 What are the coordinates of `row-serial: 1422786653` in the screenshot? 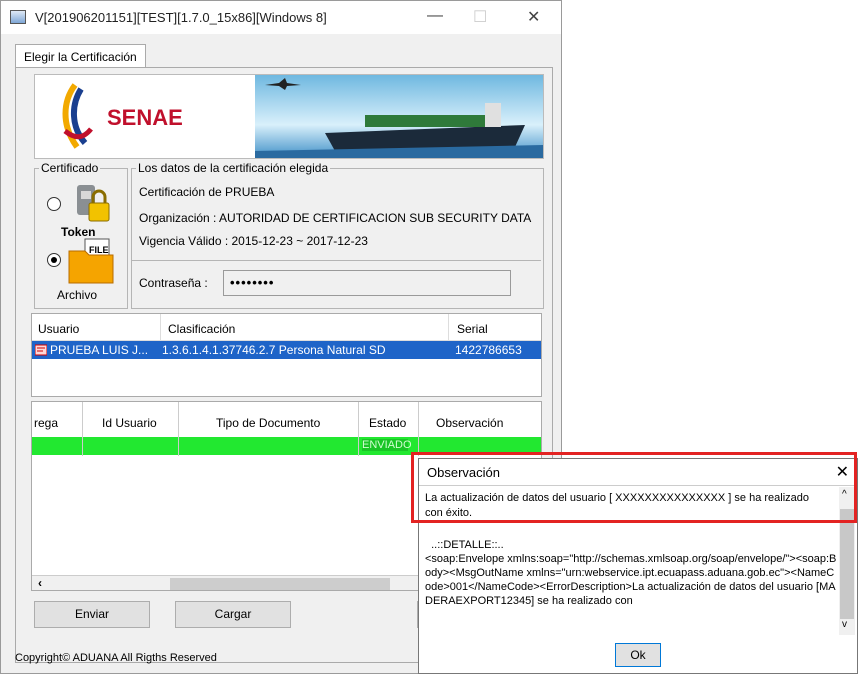 It's located at (488, 350).